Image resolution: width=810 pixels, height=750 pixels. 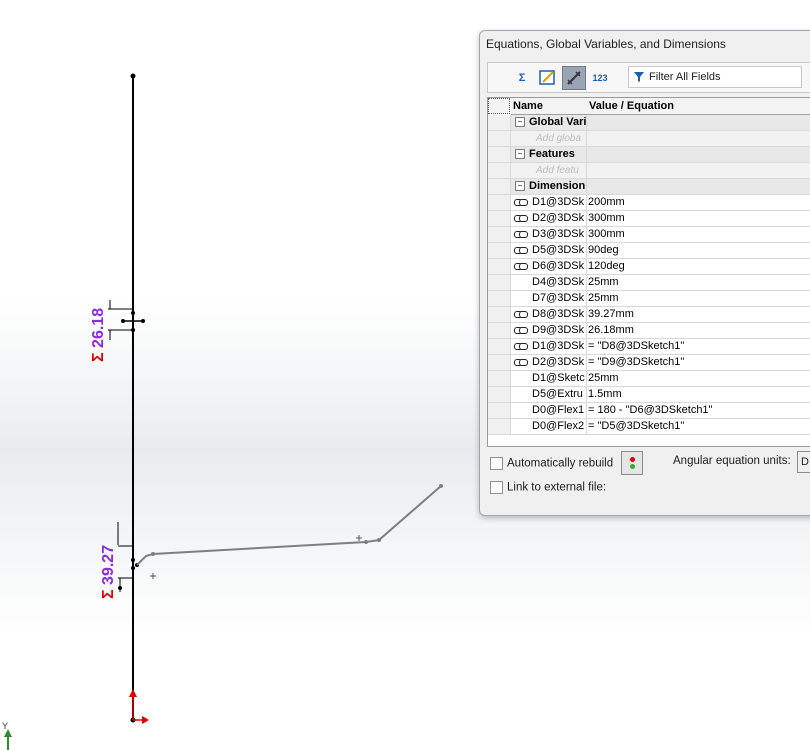 I want to click on dimension-value-cell: = "D5@3DSketch1", so click(x=698, y=427).